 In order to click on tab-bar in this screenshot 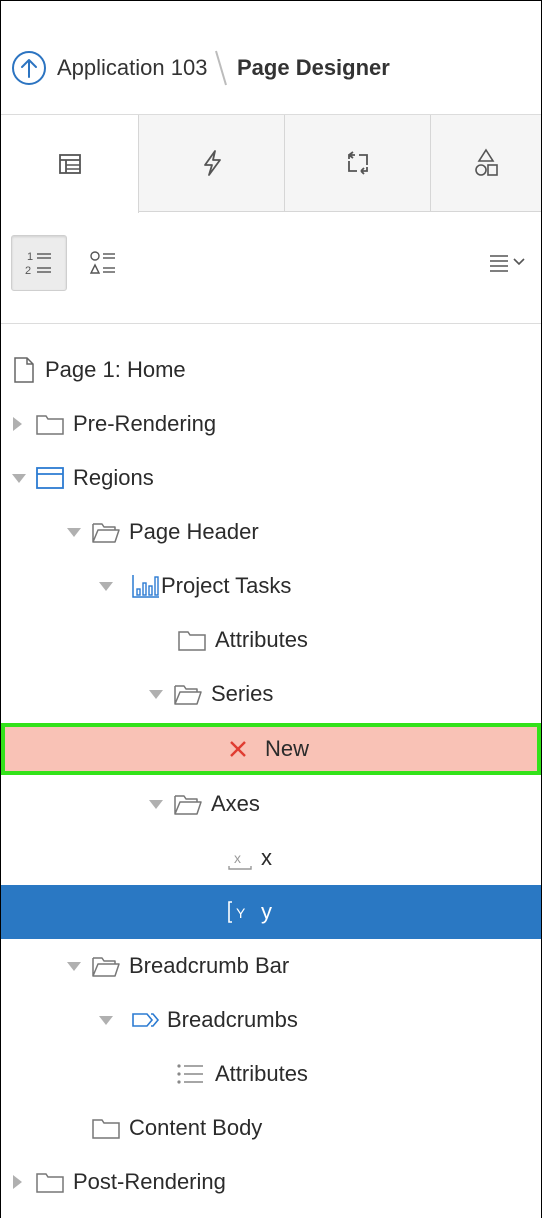, I will do `click(271, 164)`.